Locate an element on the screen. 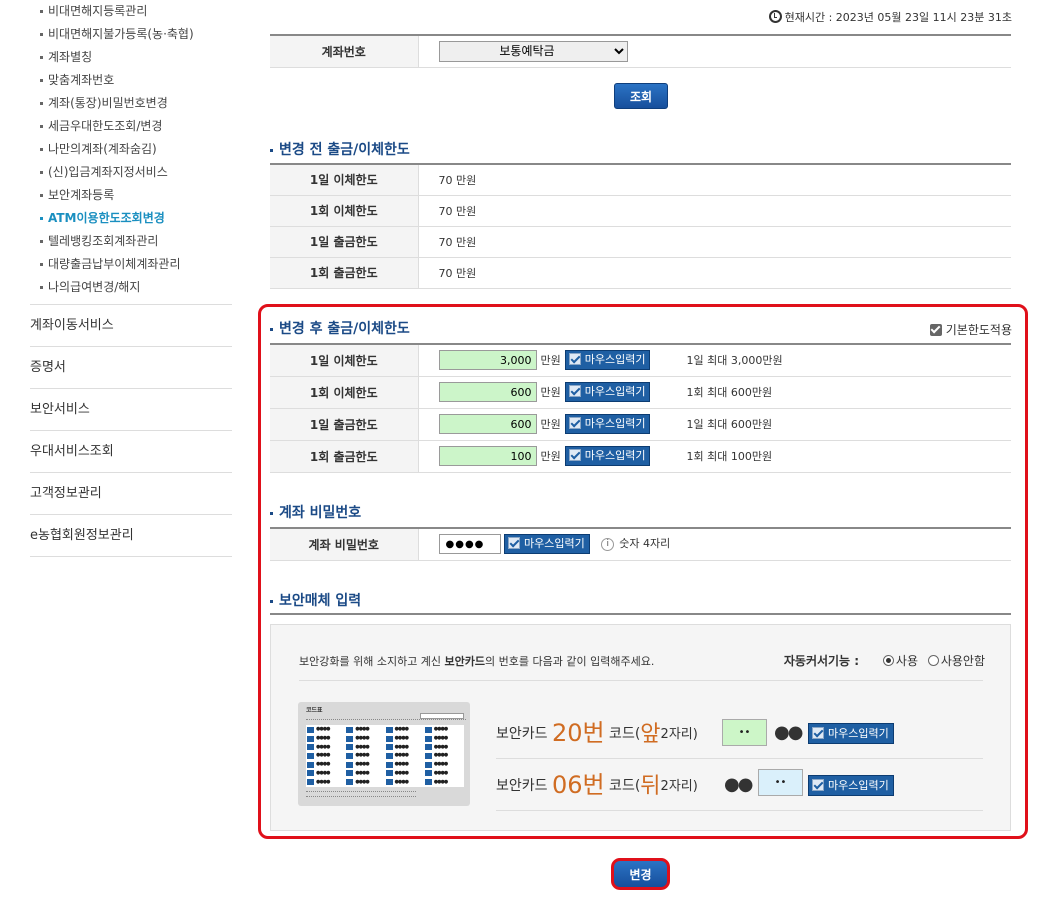  sidebar-sub-item: 대량출금납부이체계좌관리 is located at coordinates (136, 264).